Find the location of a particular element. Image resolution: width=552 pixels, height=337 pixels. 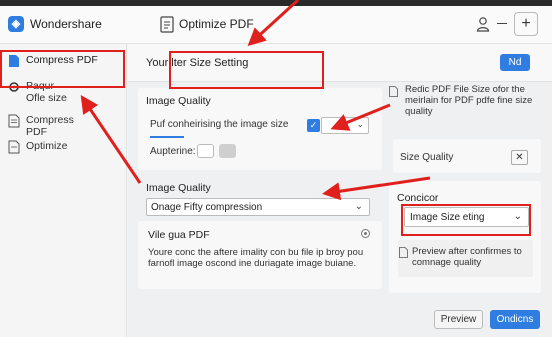

image-quality-select: Onage Fifty compression ⌄ is located at coordinates (258, 207).